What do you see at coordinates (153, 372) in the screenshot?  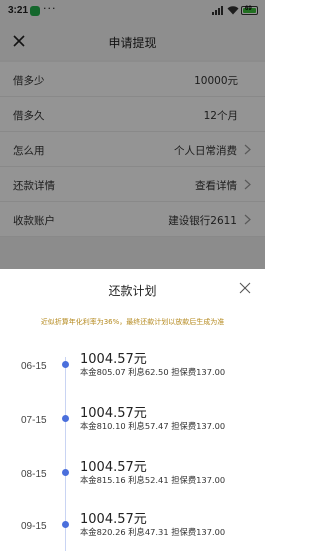 I see `plan-detail: 本金805.07 利息62.50 担保费137.00` at bounding box center [153, 372].